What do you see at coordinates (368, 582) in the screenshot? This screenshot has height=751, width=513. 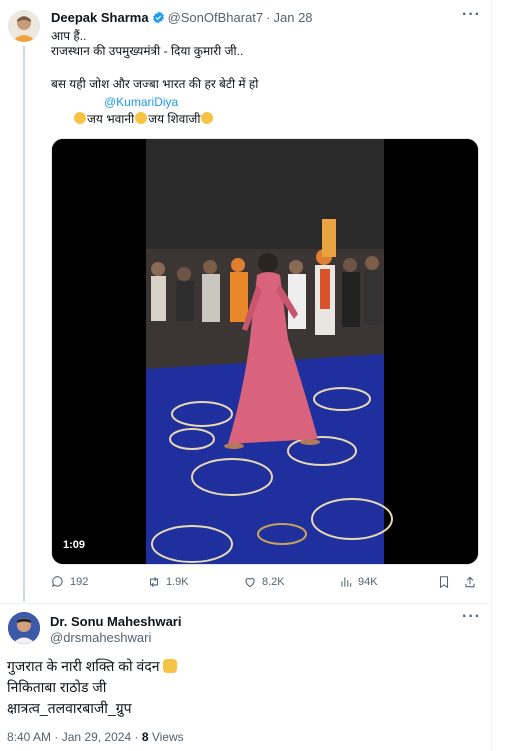 I see `views-count: 94K` at bounding box center [368, 582].